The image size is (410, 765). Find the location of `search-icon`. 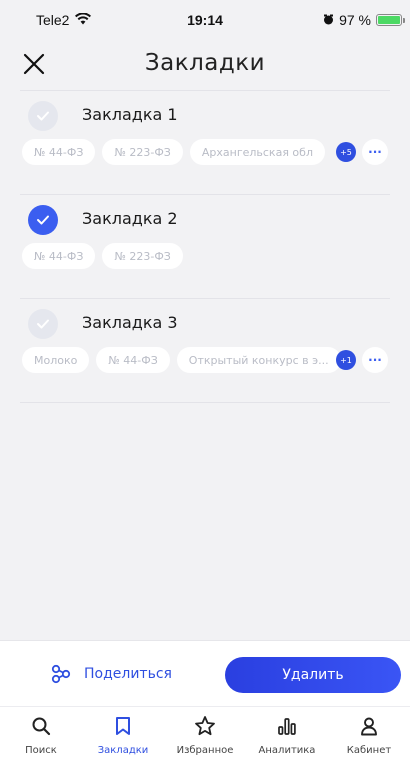

search-icon is located at coordinates (41, 726).